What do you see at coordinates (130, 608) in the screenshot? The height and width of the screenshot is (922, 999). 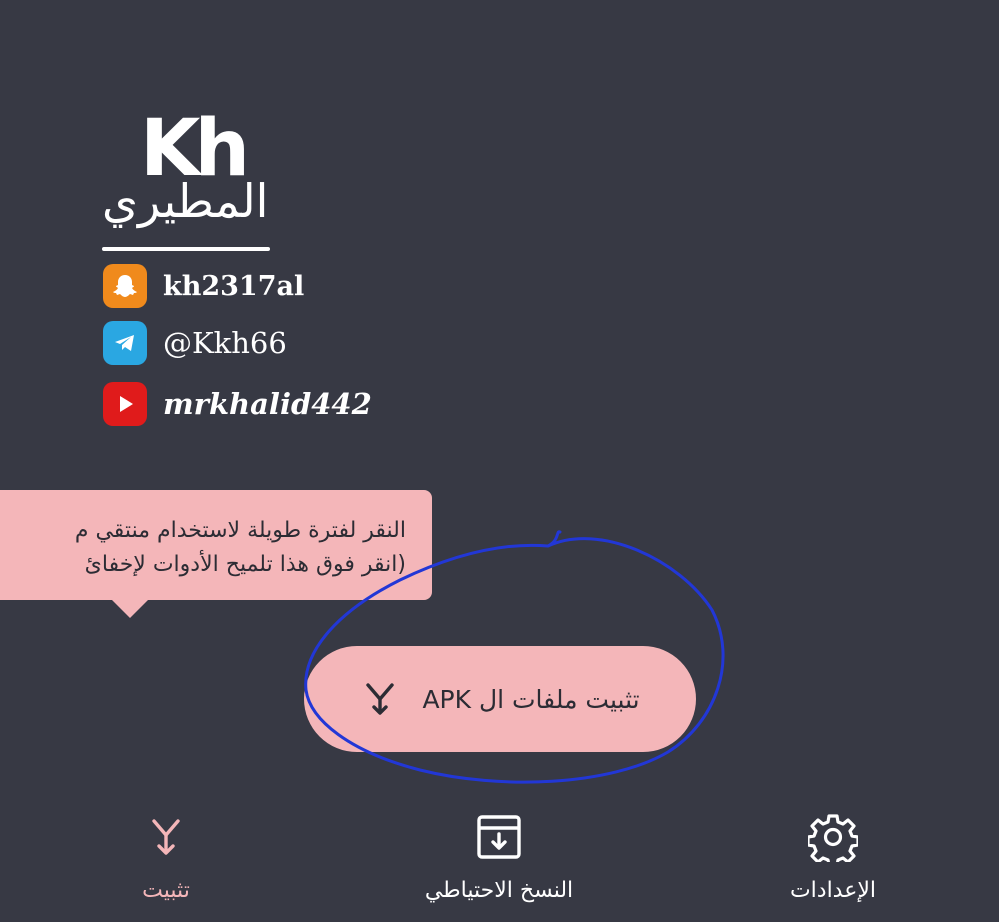 I see `tooltip-arrow` at bounding box center [130, 608].